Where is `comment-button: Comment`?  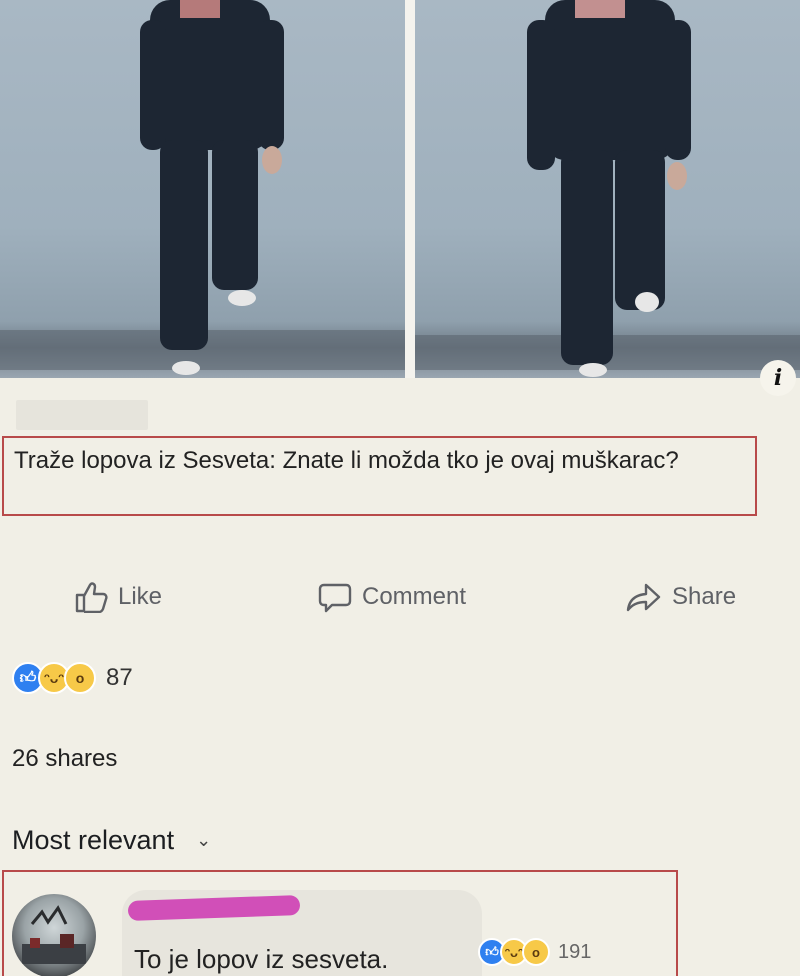
comment-button: Comment is located at coordinates (392, 597).